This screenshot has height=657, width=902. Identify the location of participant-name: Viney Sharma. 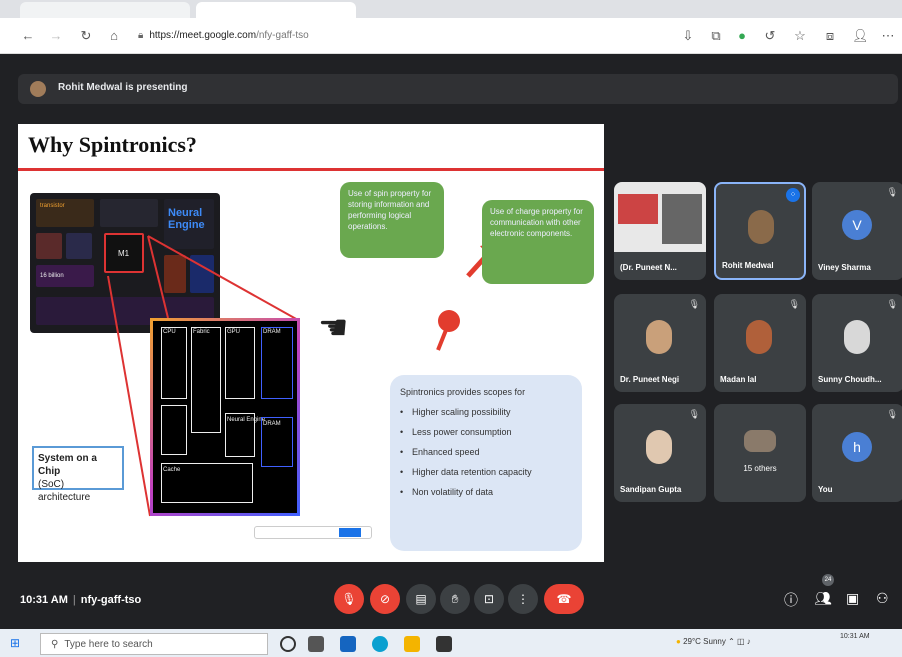
(844, 267).